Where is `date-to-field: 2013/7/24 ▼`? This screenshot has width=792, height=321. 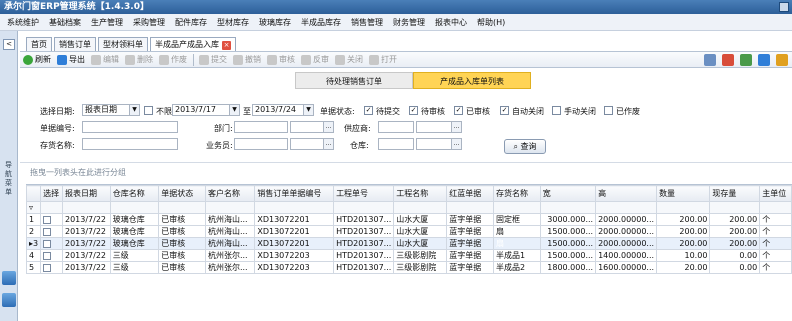
date-to-field: 2013/7/24 ▼ is located at coordinates (283, 110).